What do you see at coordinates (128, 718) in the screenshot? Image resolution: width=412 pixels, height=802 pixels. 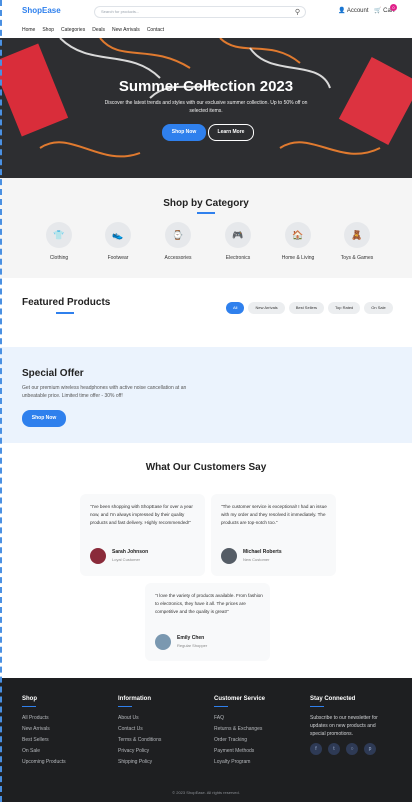 I see `footer-link: About Us` at bounding box center [128, 718].